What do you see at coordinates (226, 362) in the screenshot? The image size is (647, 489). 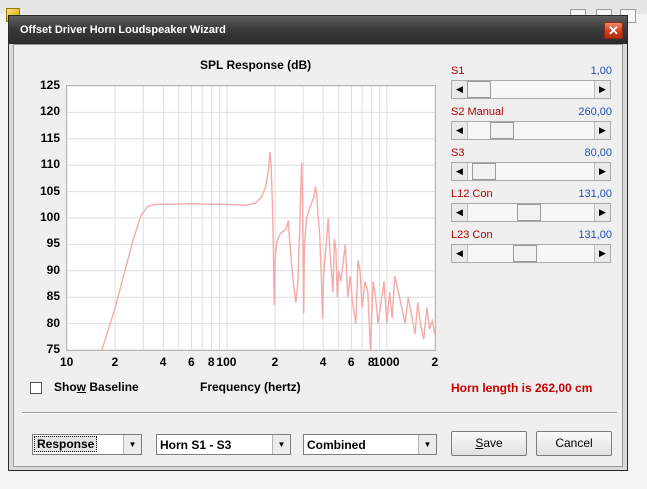 I see `x-tick-label: 100` at bounding box center [226, 362].